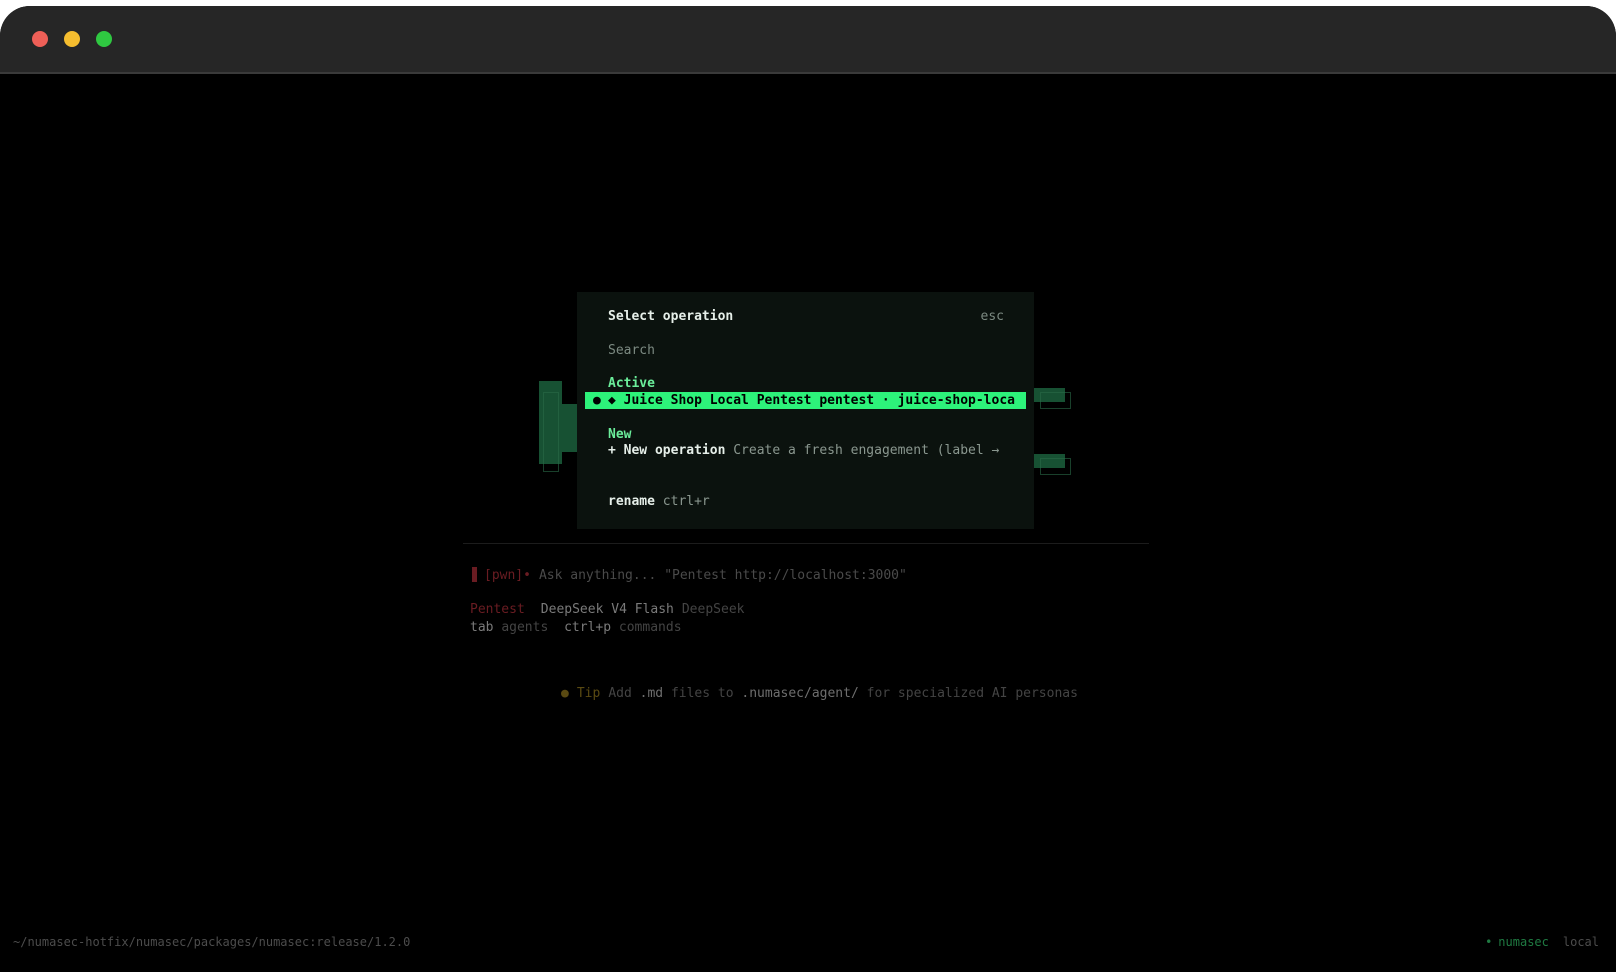 The height and width of the screenshot is (972, 1616). Describe the element at coordinates (651, 693) in the screenshot. I see `tip-text-b: .md` at that location.